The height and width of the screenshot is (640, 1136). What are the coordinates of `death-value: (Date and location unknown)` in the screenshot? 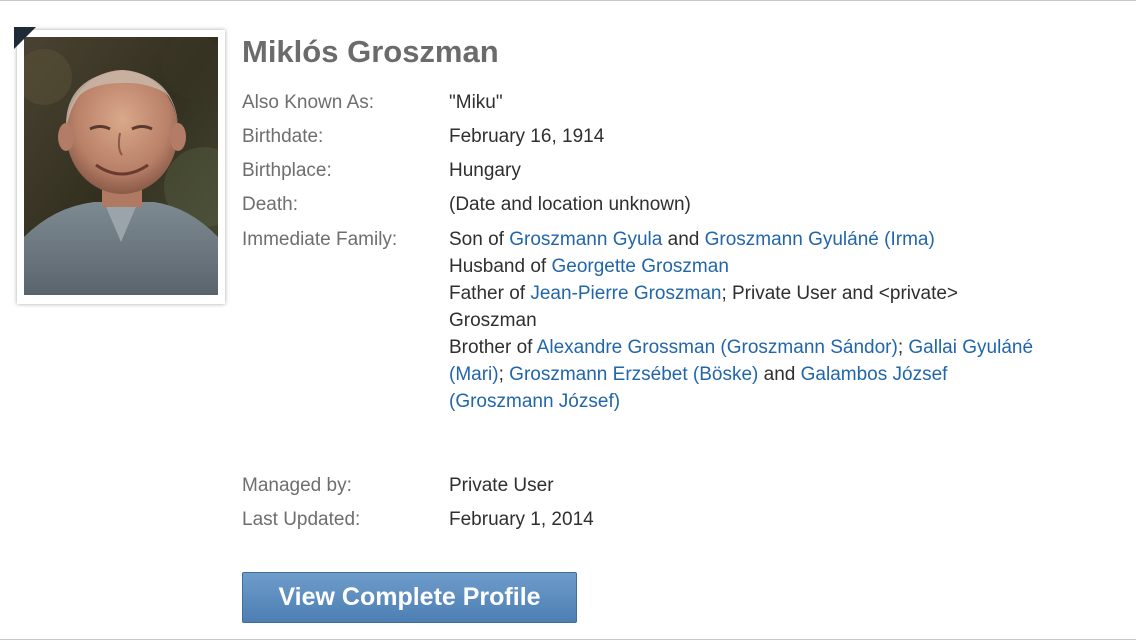 It's located at (570, 204).